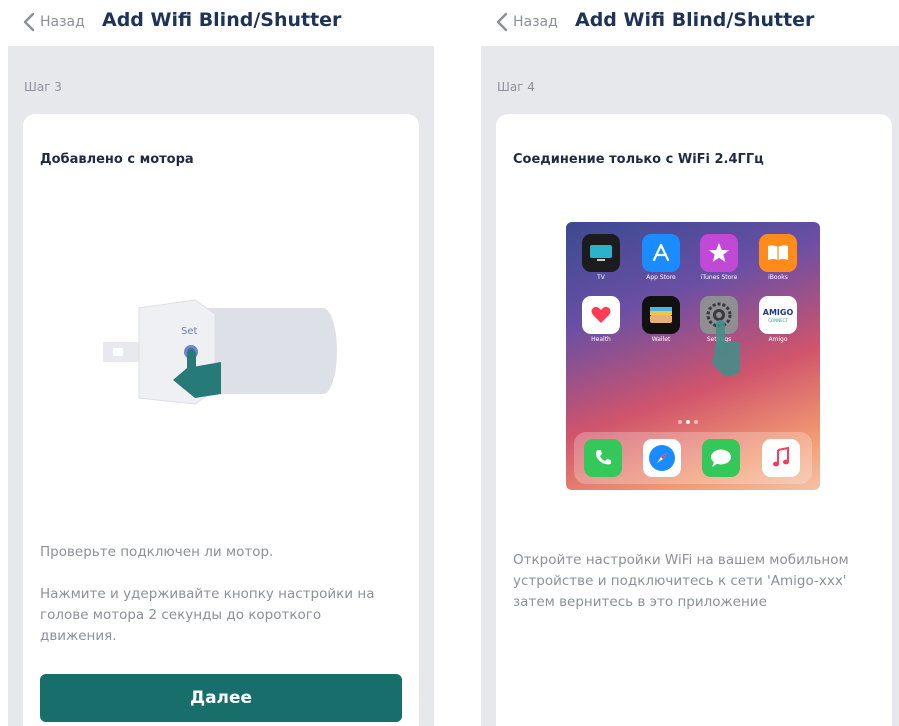 This screenshot has width=899, height=726. Describe the element at coordinates (117, 159) in the screenshot. I see `card-title: Добавлено с мотора` at that location.